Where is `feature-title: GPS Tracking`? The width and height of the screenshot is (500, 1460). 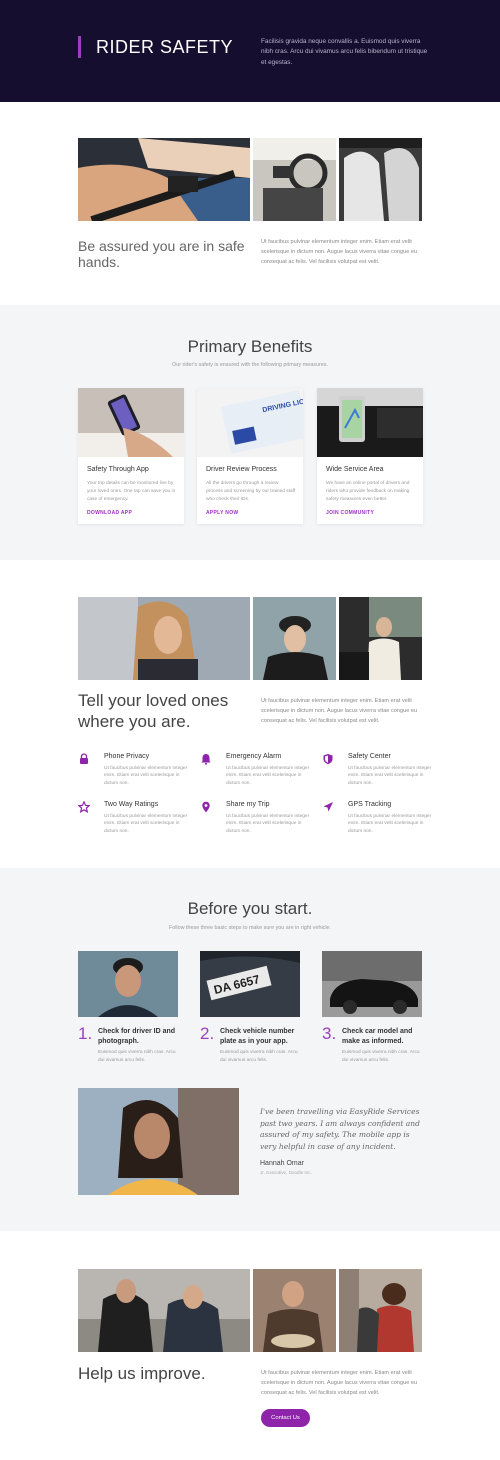
feature-title: GPS Tracking is located at coordinates (370, 804).